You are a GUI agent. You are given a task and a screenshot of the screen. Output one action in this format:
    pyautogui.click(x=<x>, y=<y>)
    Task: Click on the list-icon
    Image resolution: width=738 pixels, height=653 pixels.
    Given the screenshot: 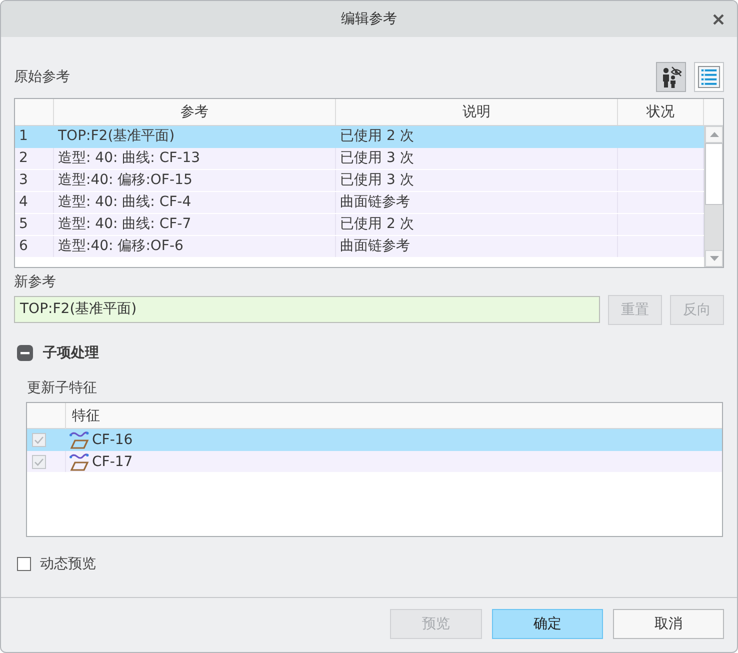 What is the action you would take?
    pyautogui.click(x=709, y=77)
    